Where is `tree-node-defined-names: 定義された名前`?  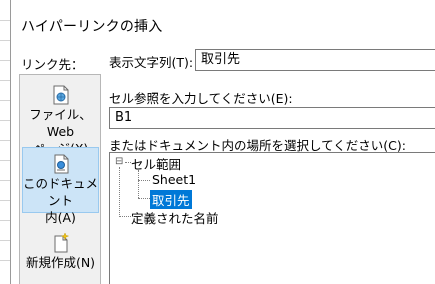
tree-node-defined-names: 定義された名前 is located at coordinates (175, 217).